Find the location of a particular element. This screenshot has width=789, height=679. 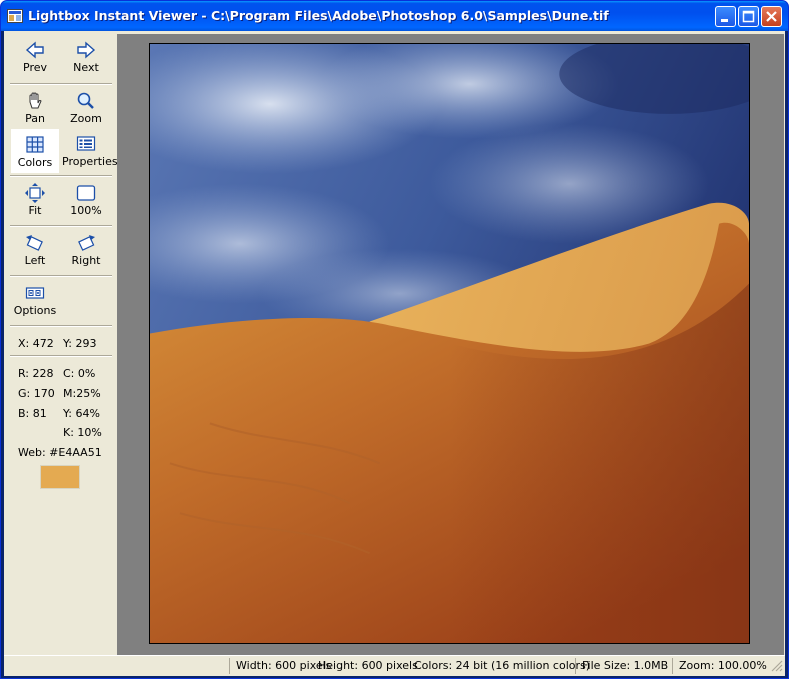

actual-size-label: 100% is located at coordinates (86, 210).